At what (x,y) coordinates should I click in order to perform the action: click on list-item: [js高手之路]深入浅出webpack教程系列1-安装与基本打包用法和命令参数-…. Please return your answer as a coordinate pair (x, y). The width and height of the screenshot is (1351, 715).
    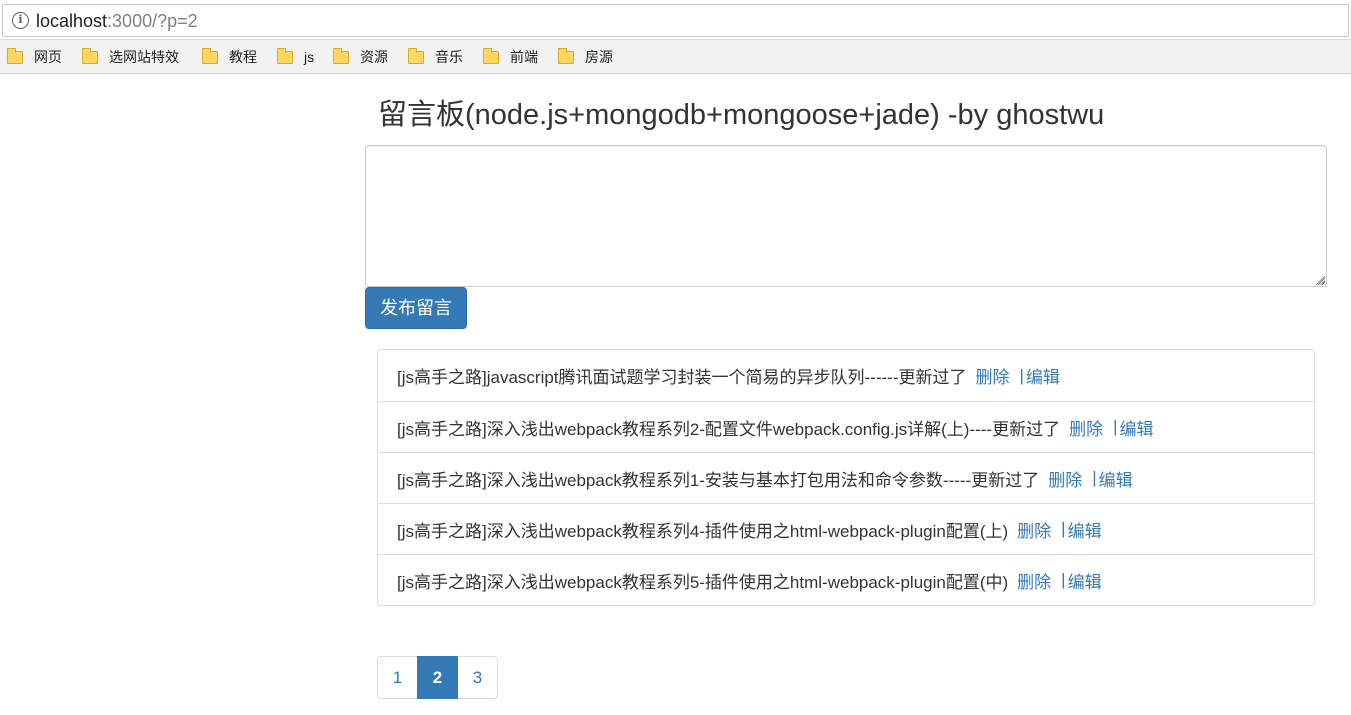
    Looking at the image, I should click on (846, 477).